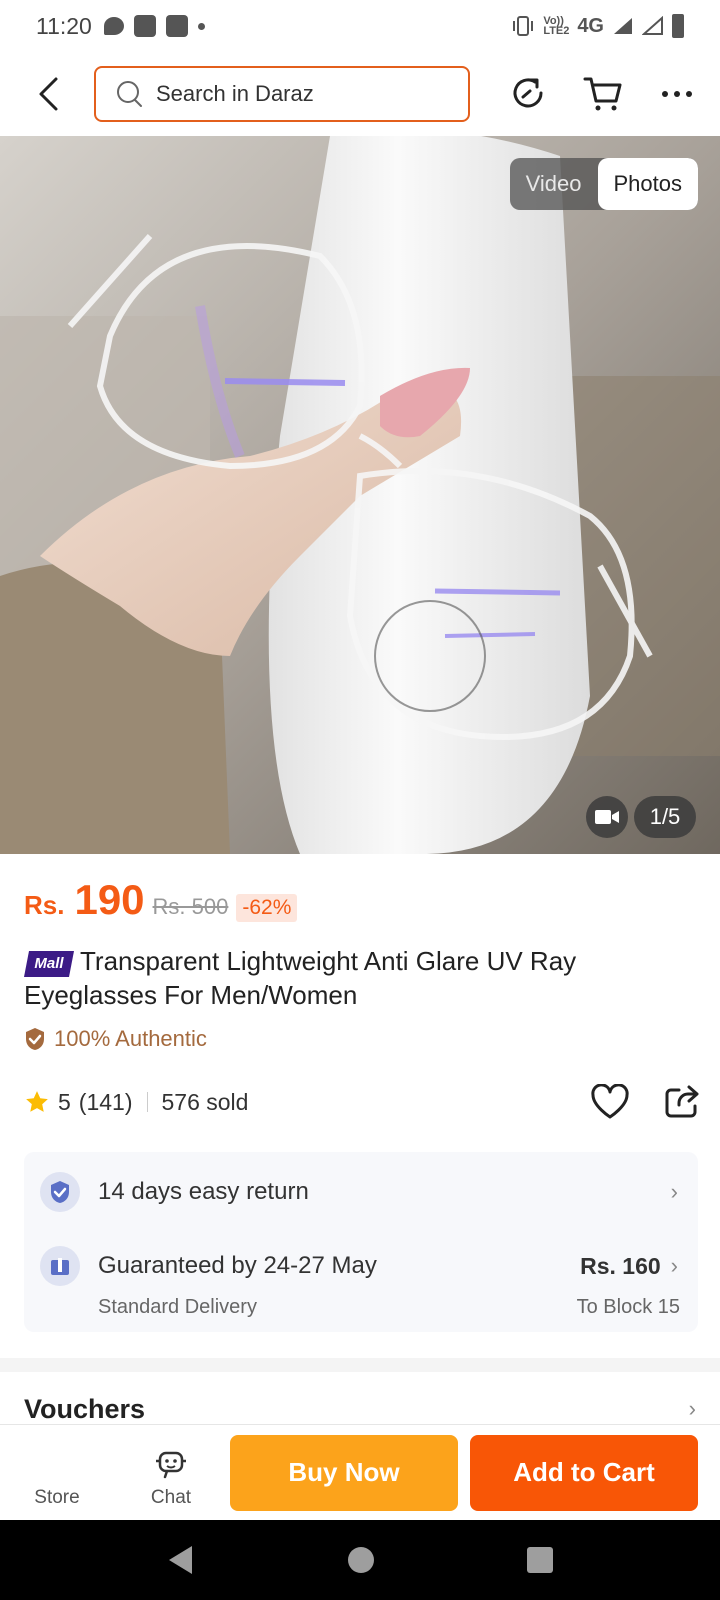 The height and width of the screenshot is (1600, 720). I want to click on price-row: Rs. 190 Rs. 500 -62%, so click(161, 900).